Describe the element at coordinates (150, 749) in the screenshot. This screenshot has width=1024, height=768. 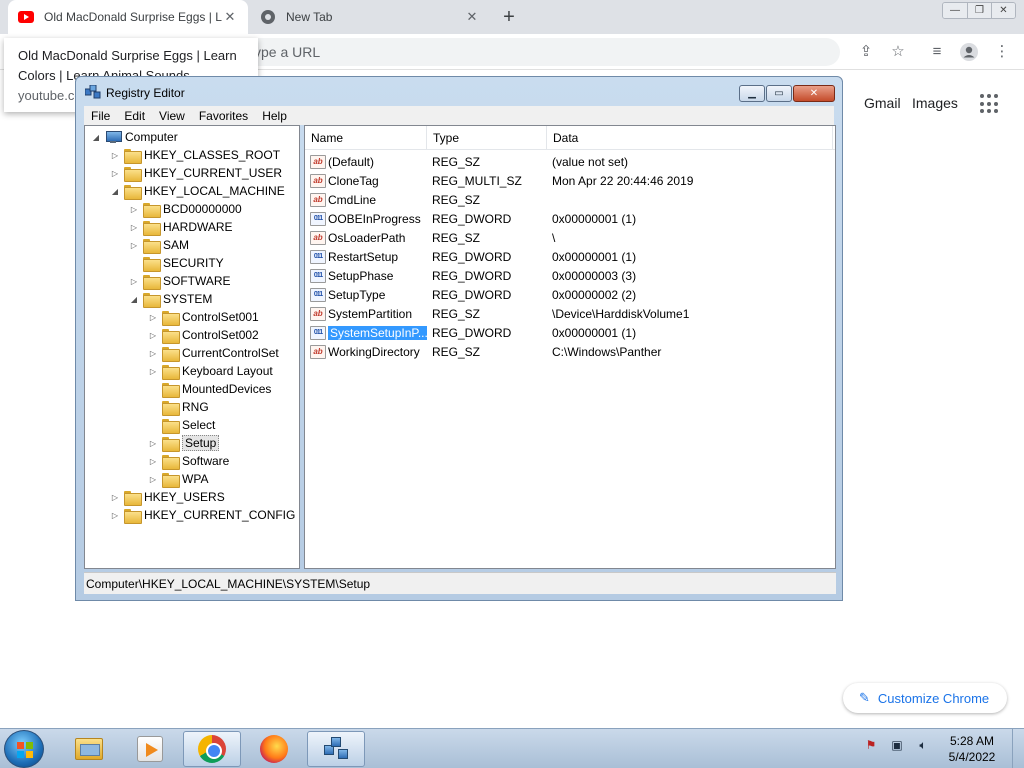
I see `taskbar-media-player-button` at that location.